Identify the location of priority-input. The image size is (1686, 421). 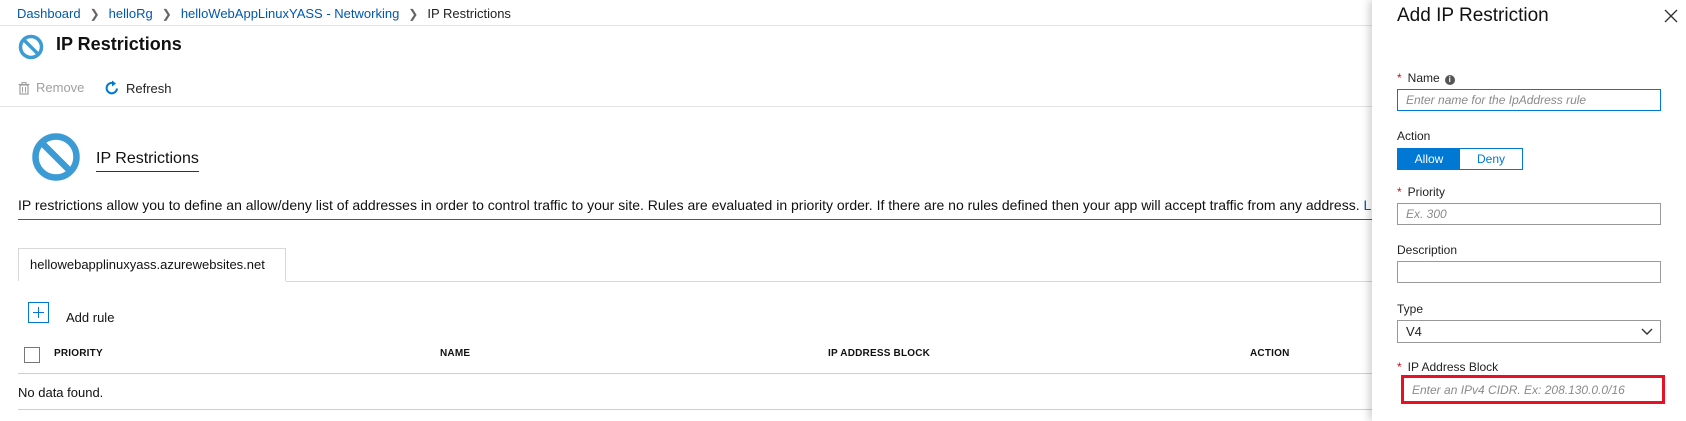
(1529, 214).